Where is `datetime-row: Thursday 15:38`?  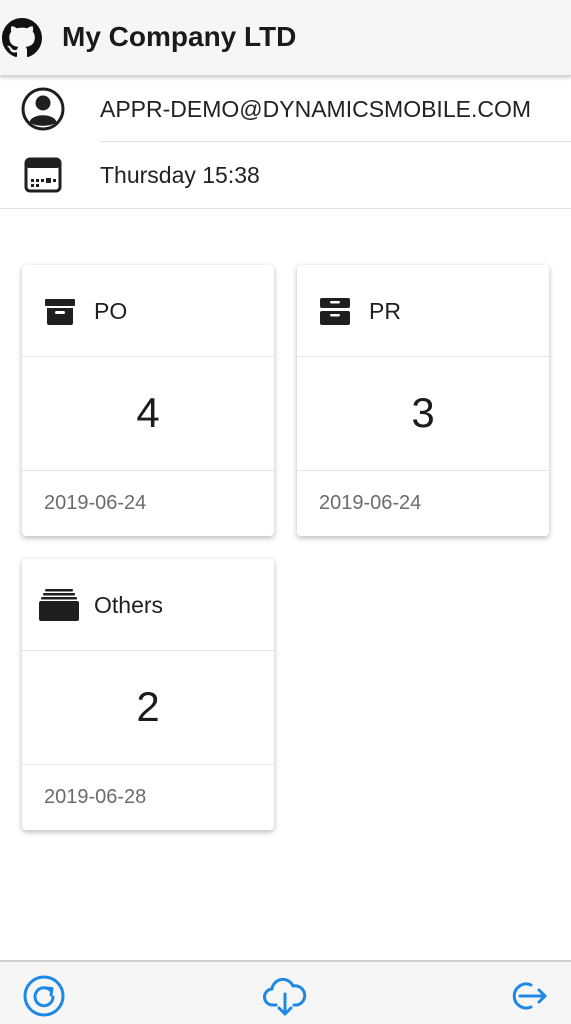
datetime-row: Thursday 15:38 is located at coordinates (285, 175).